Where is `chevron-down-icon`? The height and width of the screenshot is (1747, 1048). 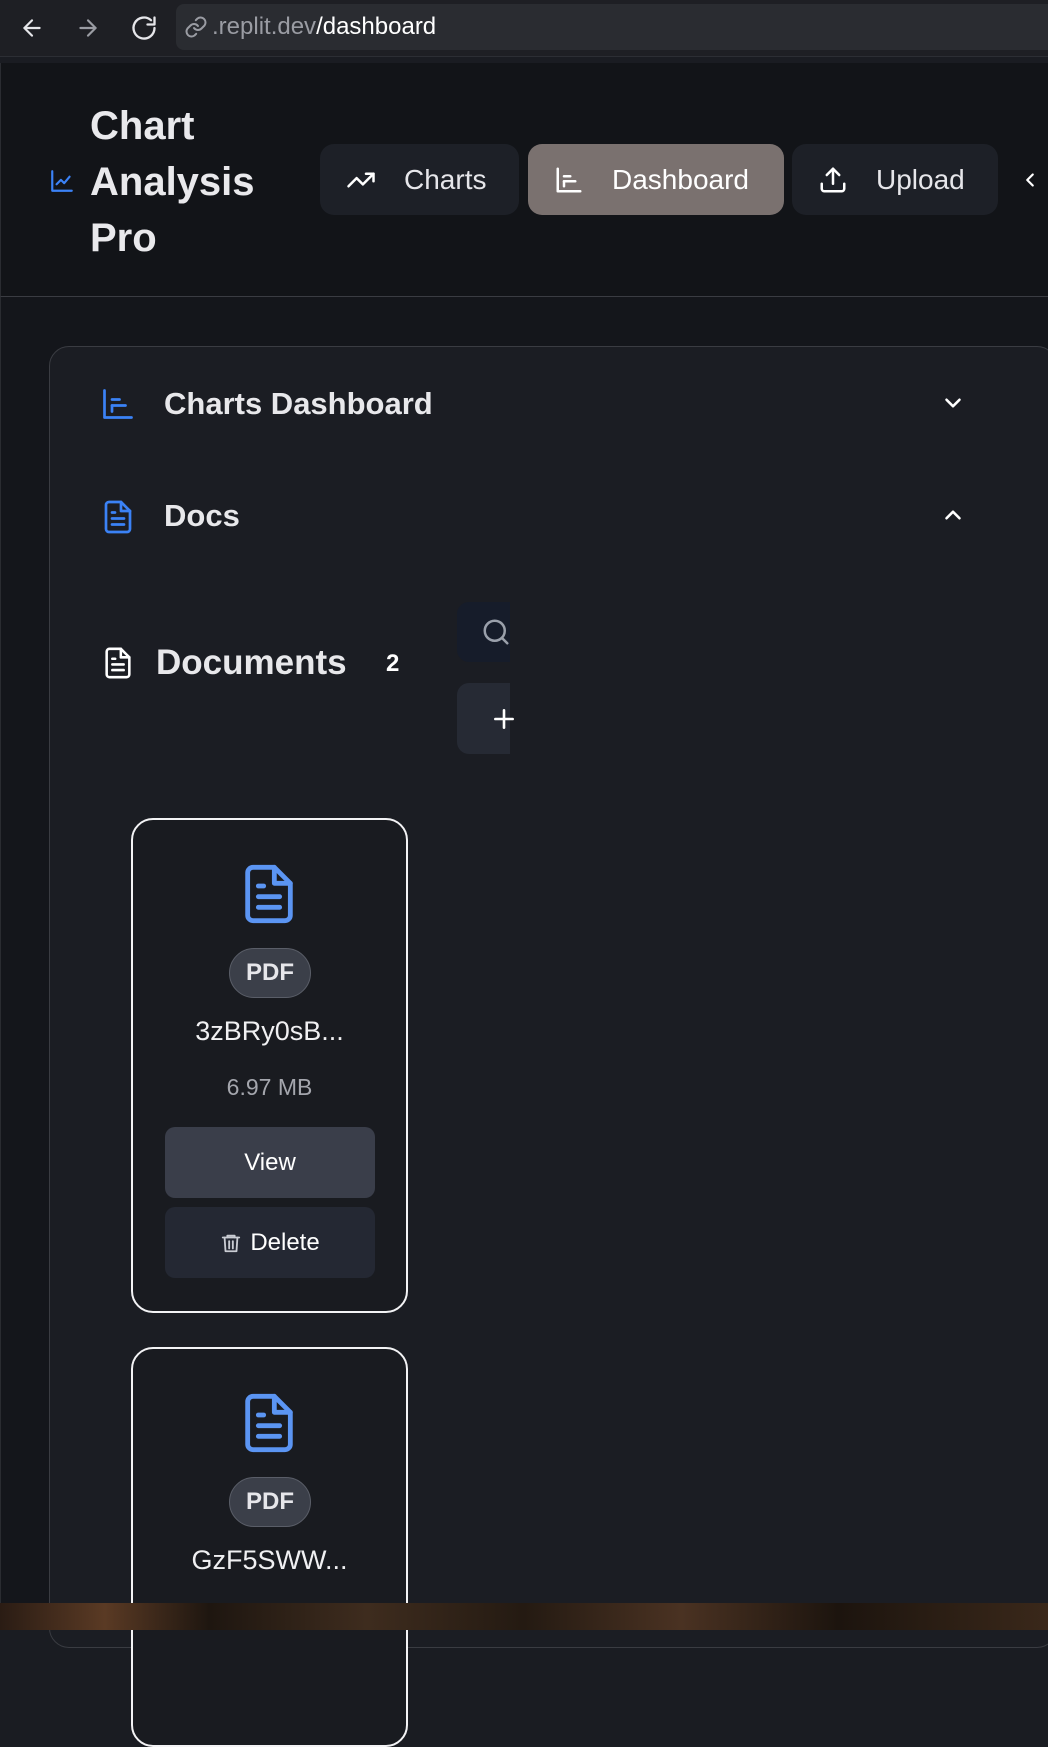
chevron-down-icon is located at coordinates (953, 405).